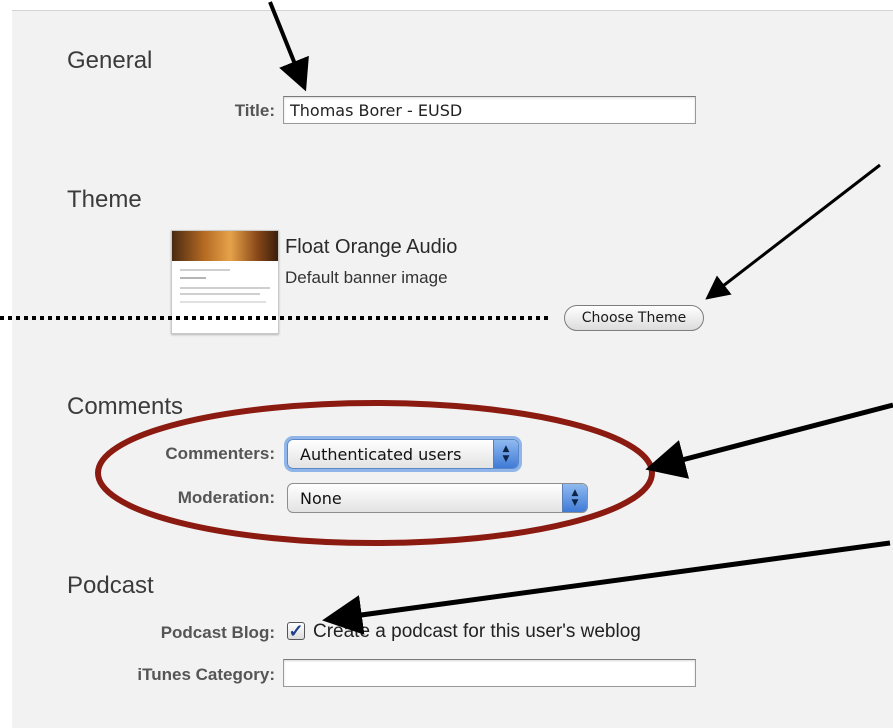 This screenshot has width=893, height=728. Describe the element at coordinates (606, 587) in the screenshot. I see `arrow-to-podcast-checkbox` at that location.